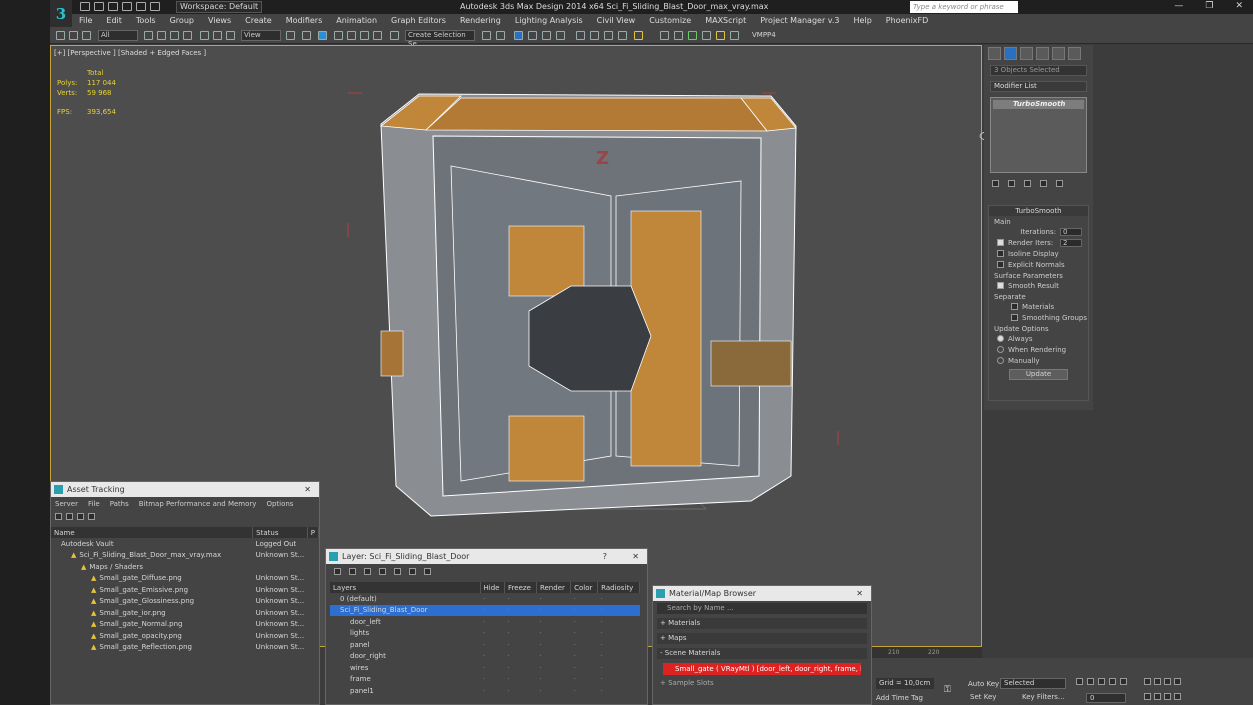  Describe the element at coordinates (1000, 338) in the screenshot. I see `always-radio` at that location.